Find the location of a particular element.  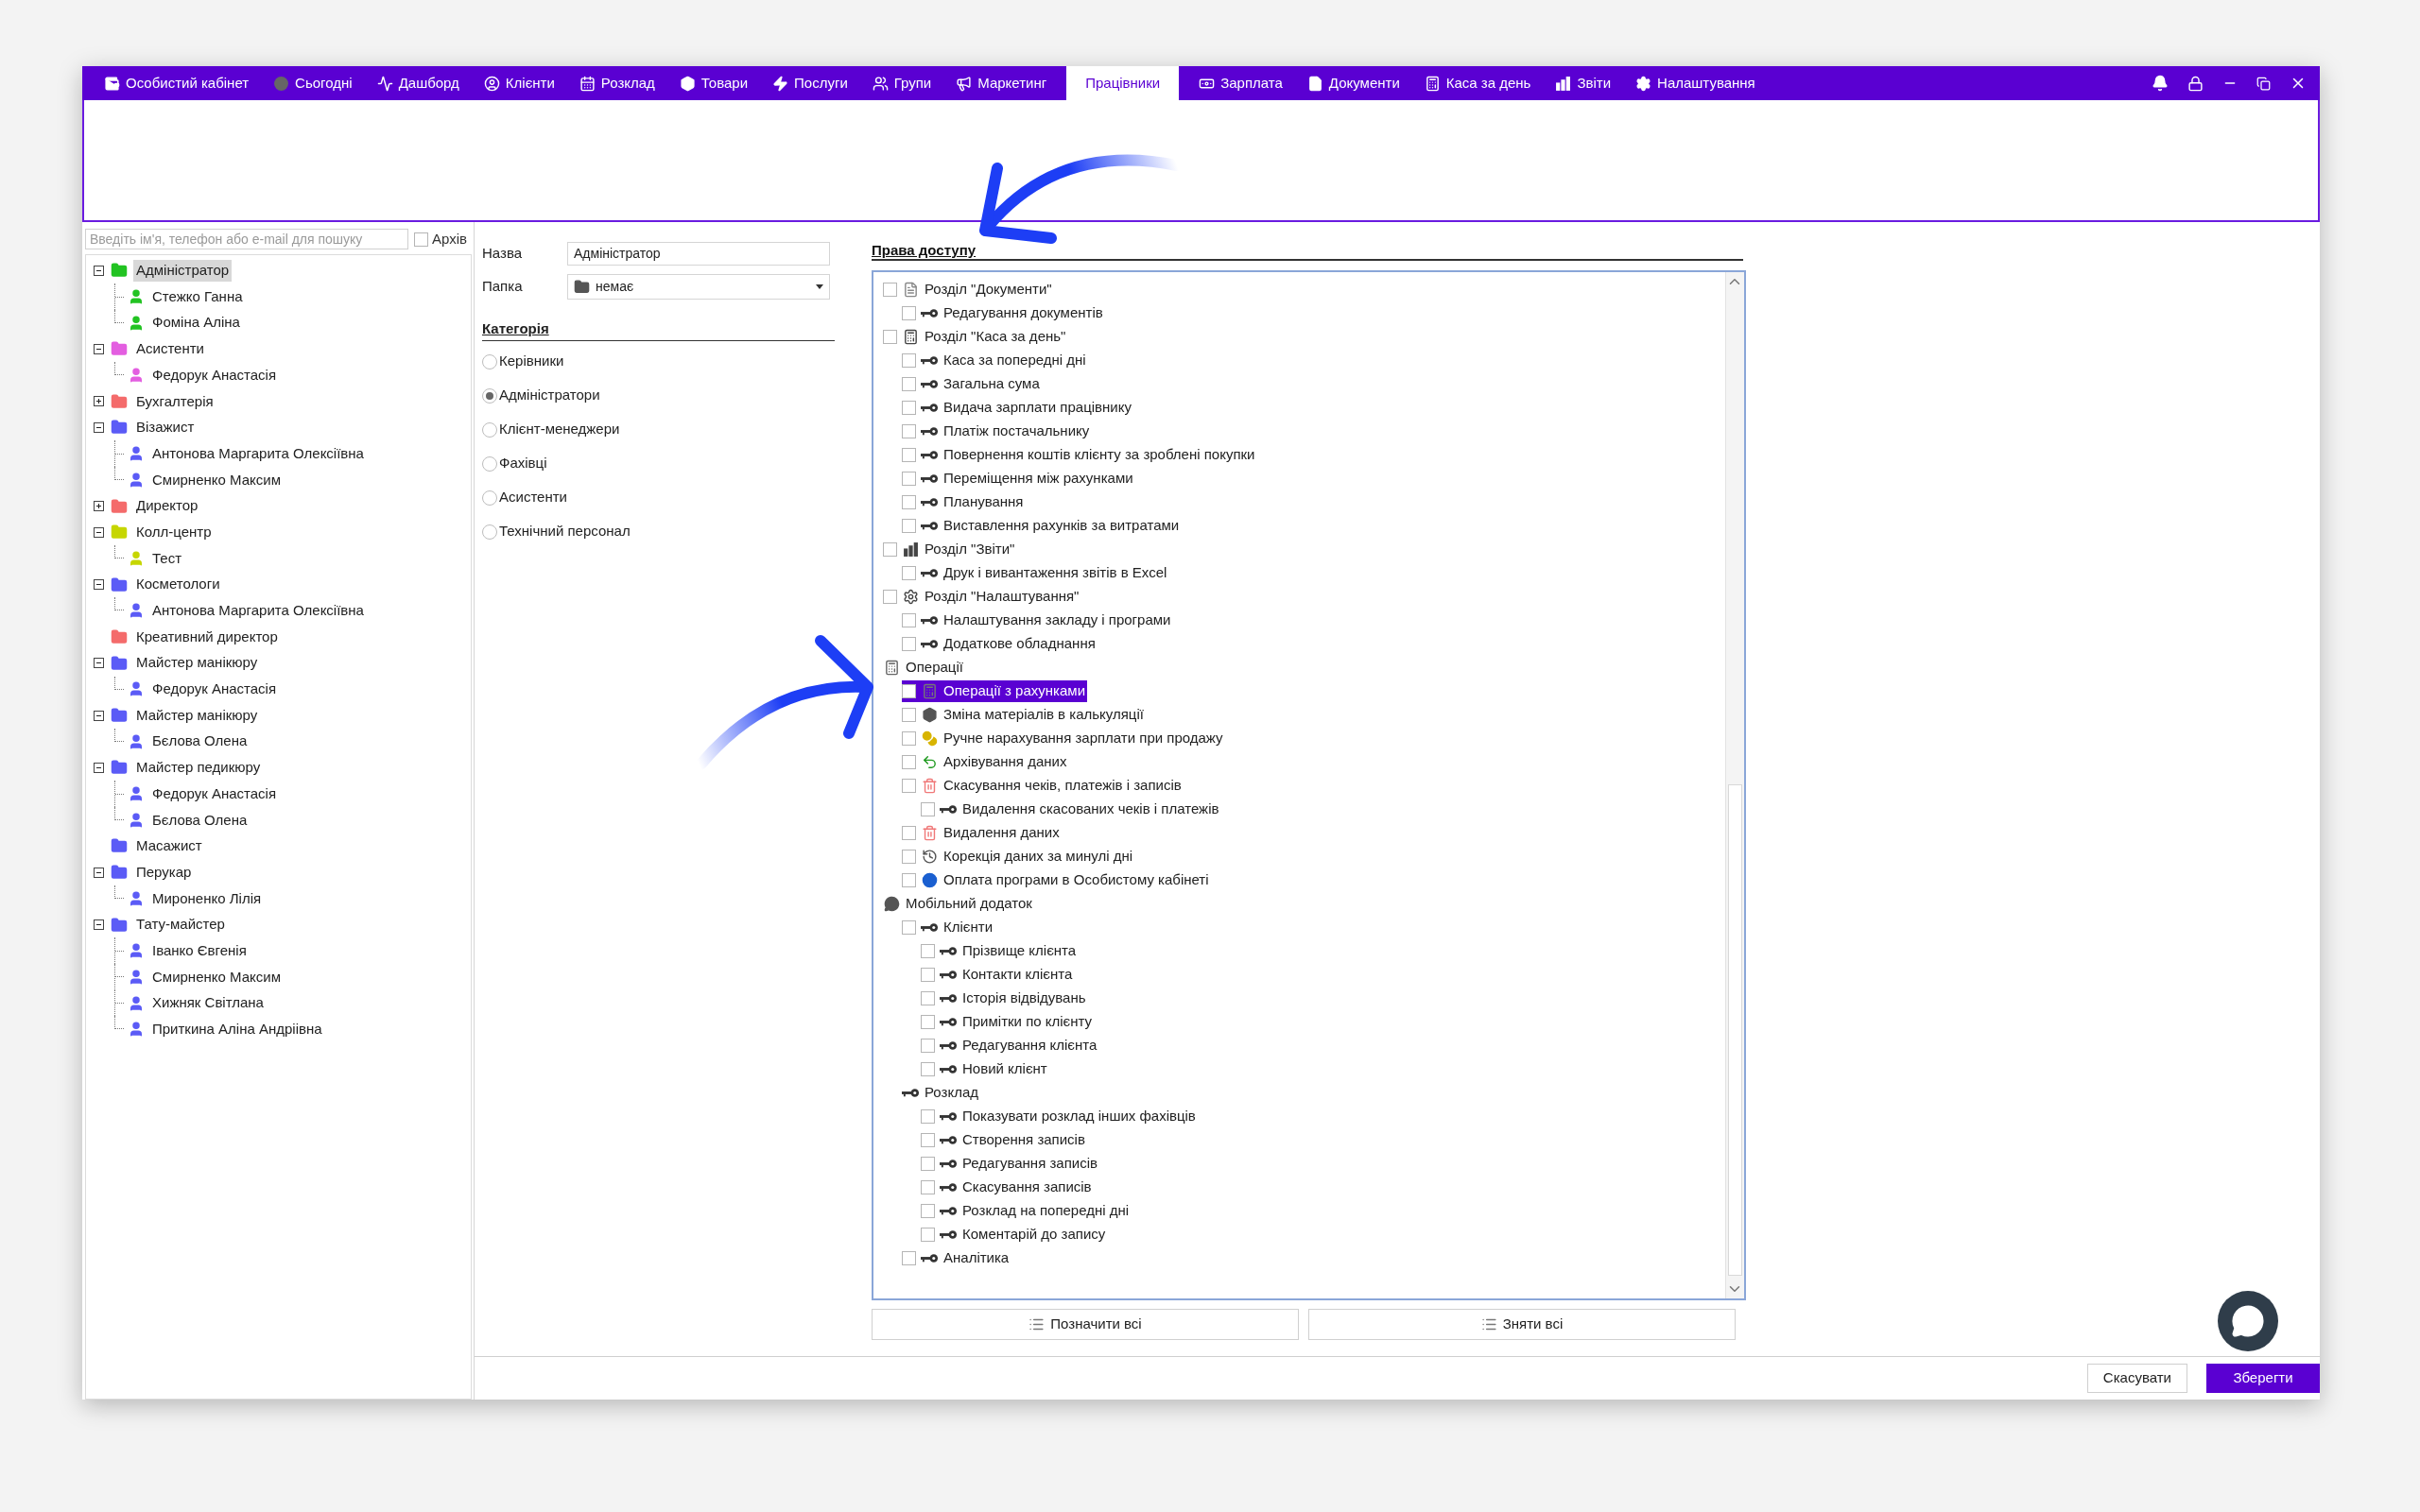

permission-item: Планування is located at coordinates (963, 502).